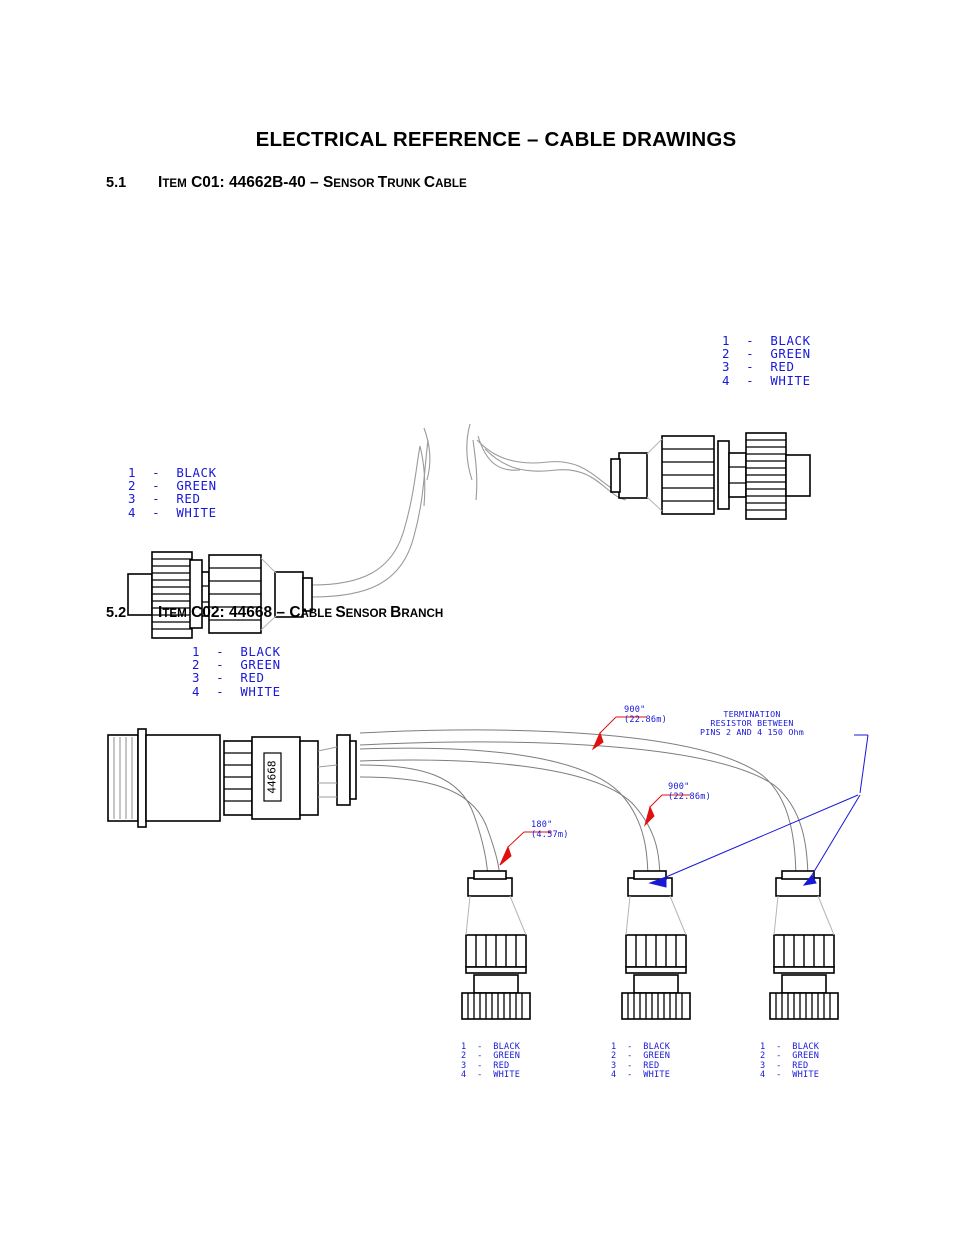 This screenshot has width=954, height=1235. Describe the element at coordinates (116, 613) in the screenshot. I see `section-number: 5.2` at that location.